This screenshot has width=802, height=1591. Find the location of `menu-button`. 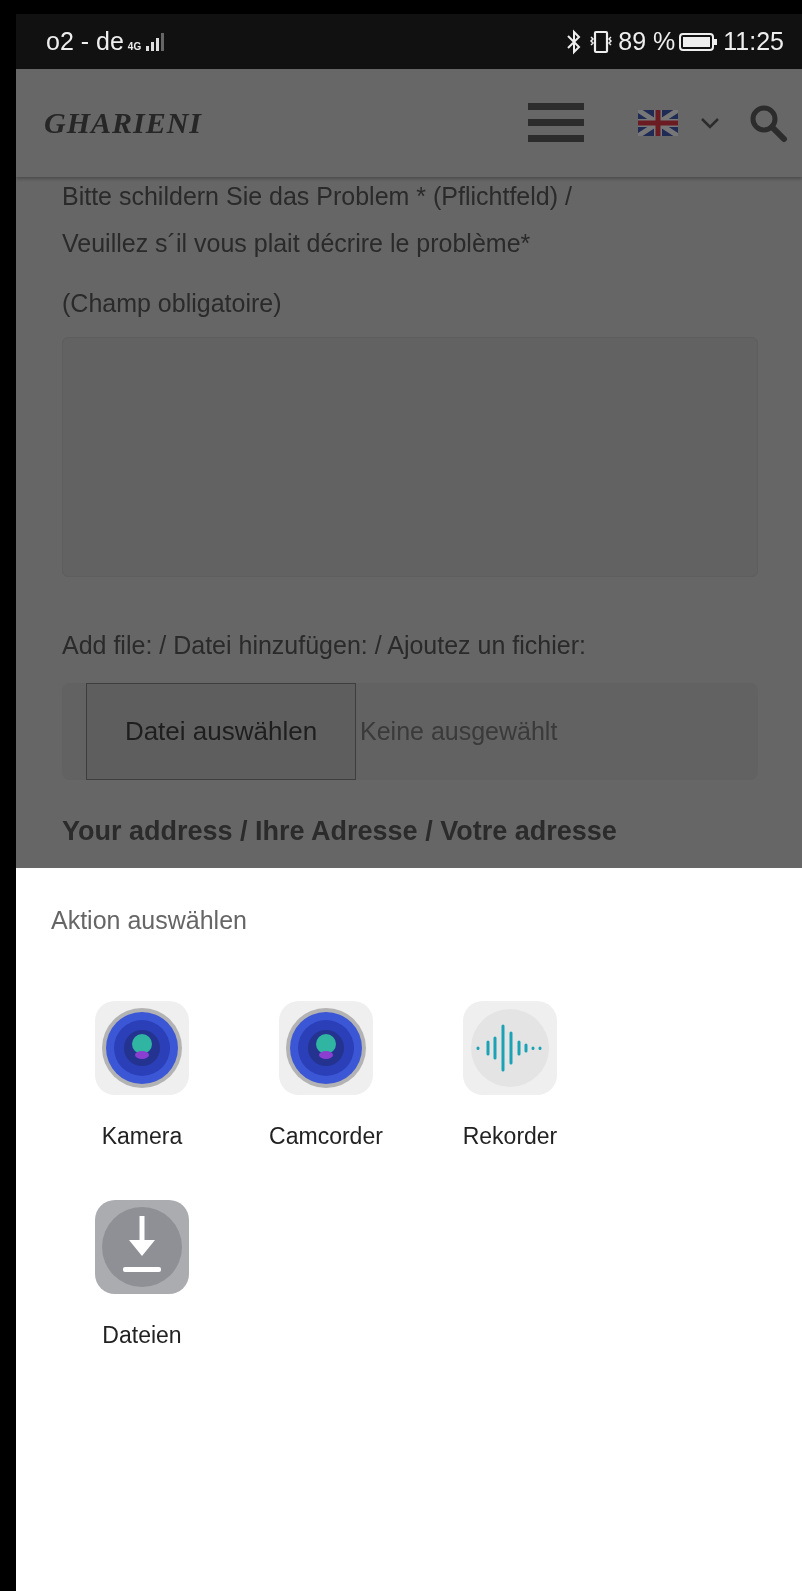

menu-button is located at coordinates (556, 123).